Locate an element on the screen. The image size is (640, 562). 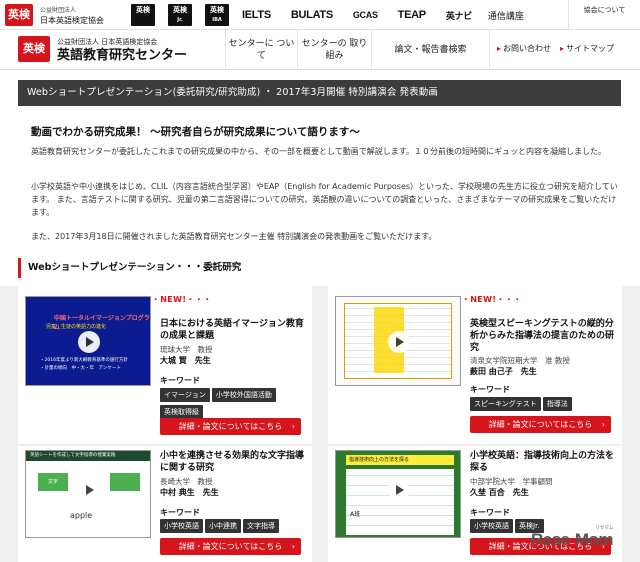
keyword-tag: スピーキングテスト is located at coordinates (505, 404).